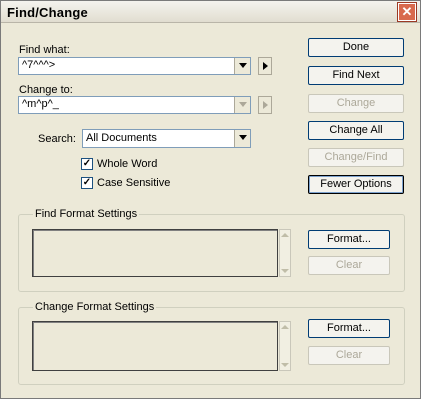  What do you see at coordinates (349, 355) in the screenshot?
I see `change-format-clear-button: Clear` at bounding box center [349, 355].